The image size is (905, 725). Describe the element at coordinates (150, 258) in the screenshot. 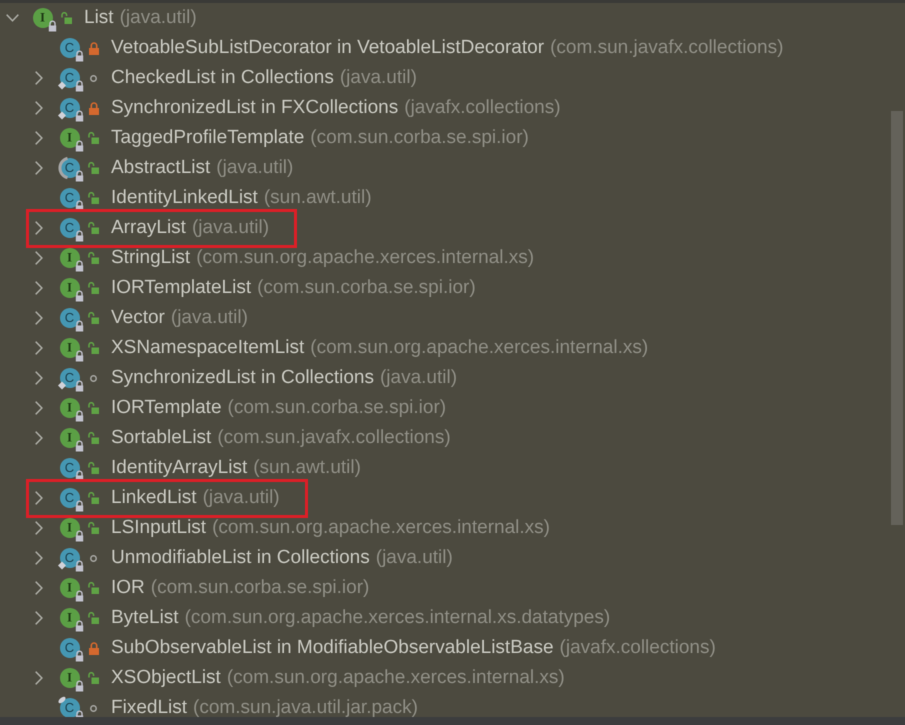

I see `tree-item-label: StringList` at that location.